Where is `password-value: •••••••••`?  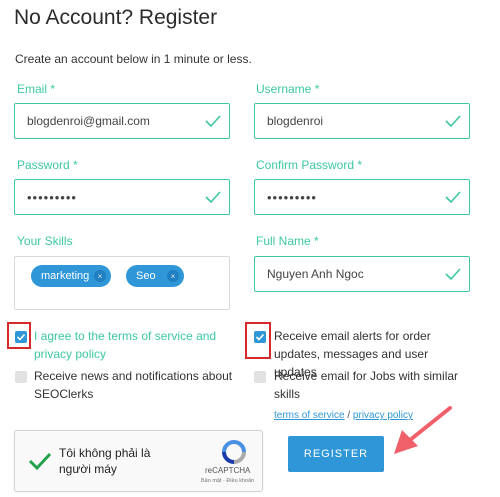 password-value: ••••••••• is located at coordinates (52, 197).